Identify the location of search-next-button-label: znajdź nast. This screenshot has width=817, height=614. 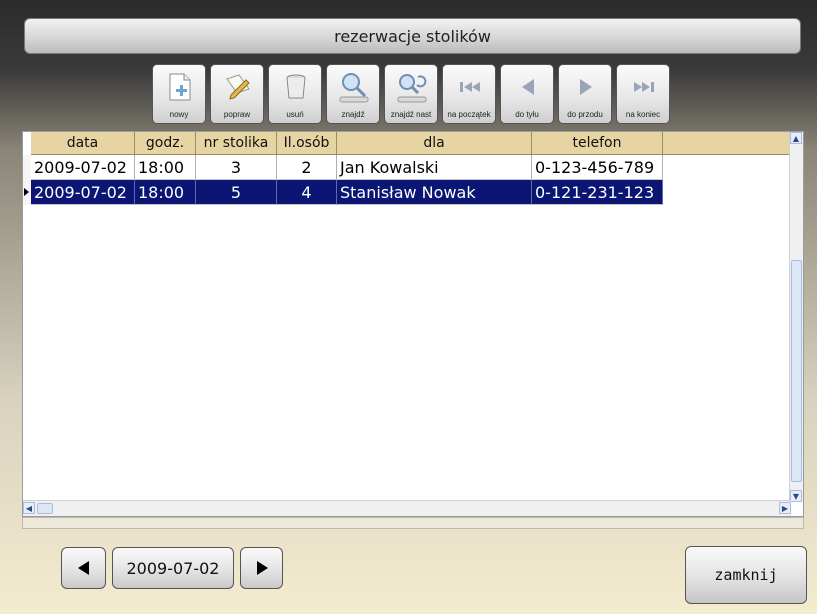
(411, 114).